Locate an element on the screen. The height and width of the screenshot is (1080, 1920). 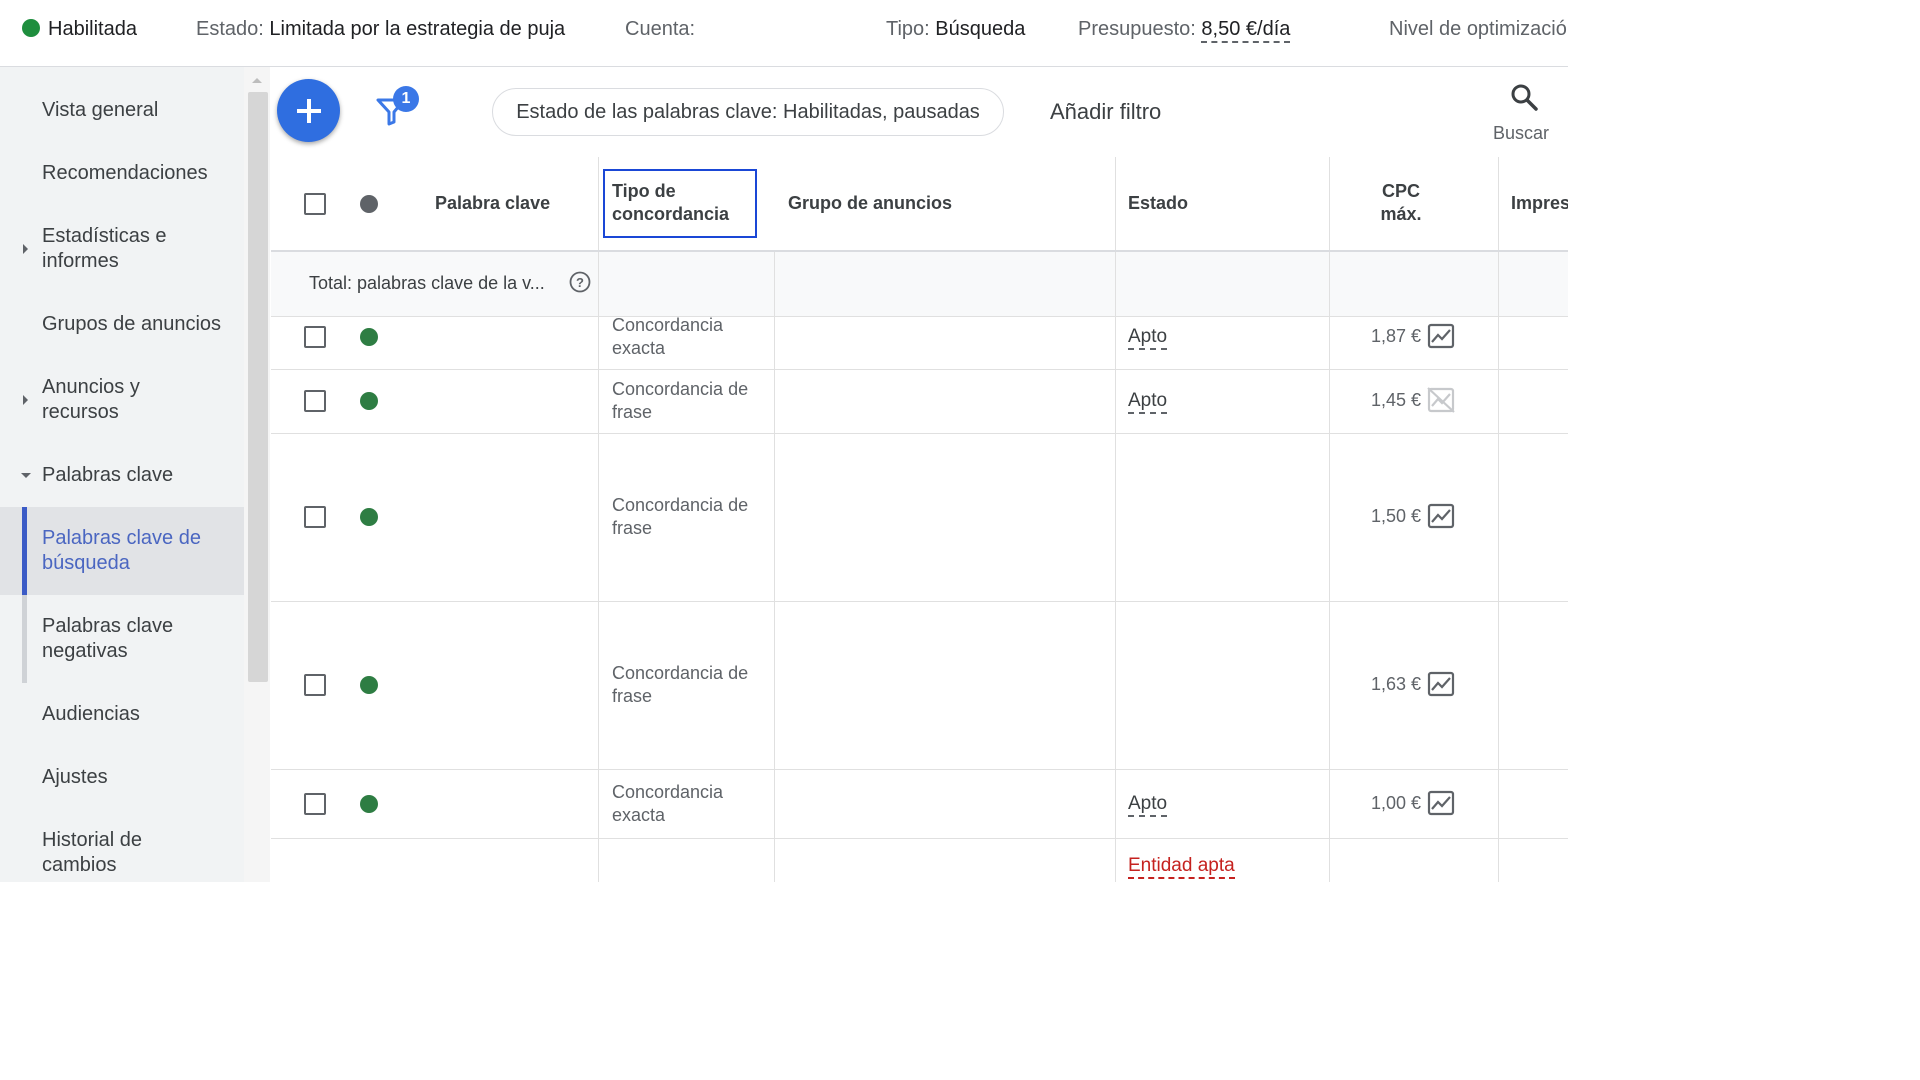
max-cpc-value: 1,45 € is located at coordinates (1396, 400).